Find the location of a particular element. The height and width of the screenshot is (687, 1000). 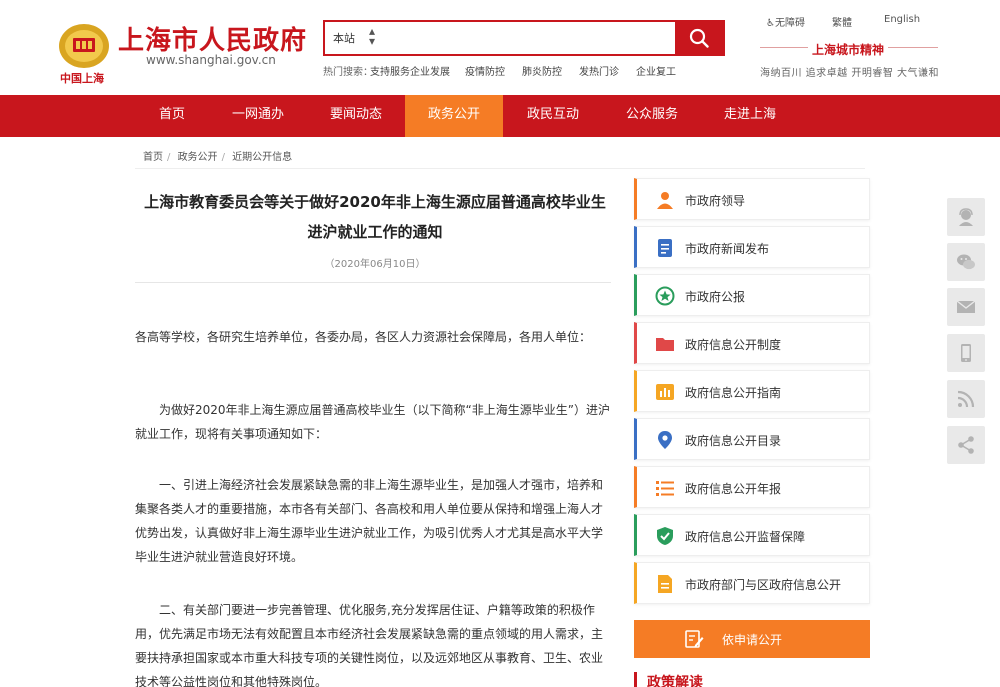

guide-chart-icon is located at coordinates (665, 392).